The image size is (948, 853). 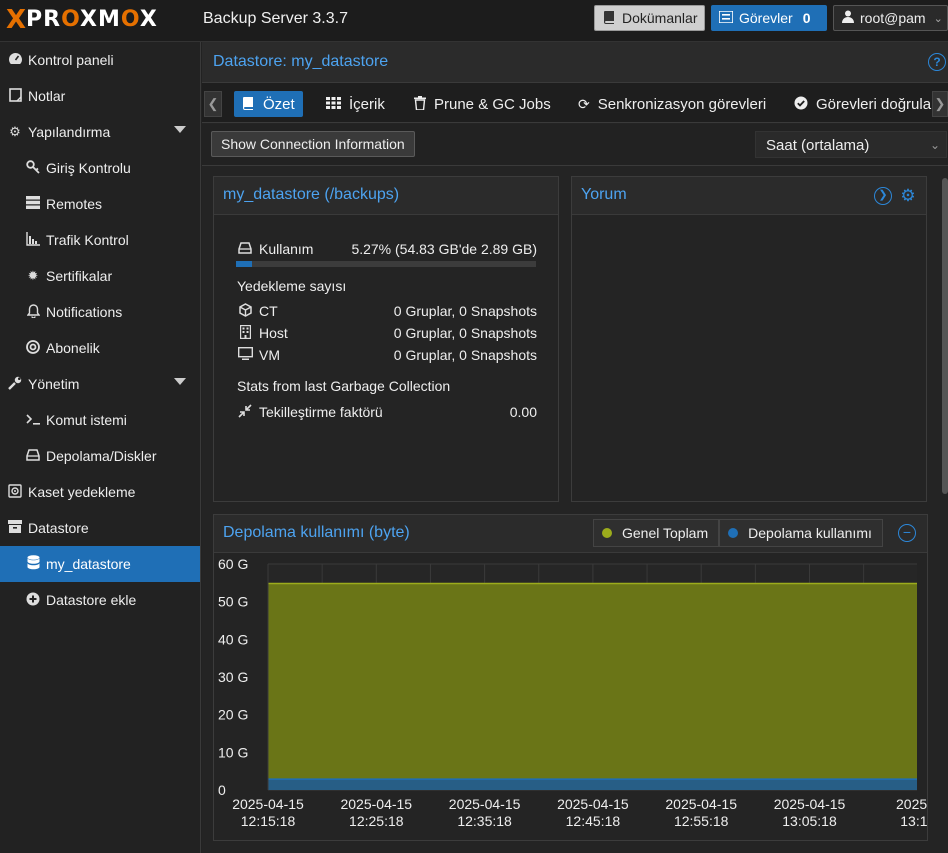 I want to click on tab-verify-jobs: Görevleri doğrula, so click(x=862, y=104).